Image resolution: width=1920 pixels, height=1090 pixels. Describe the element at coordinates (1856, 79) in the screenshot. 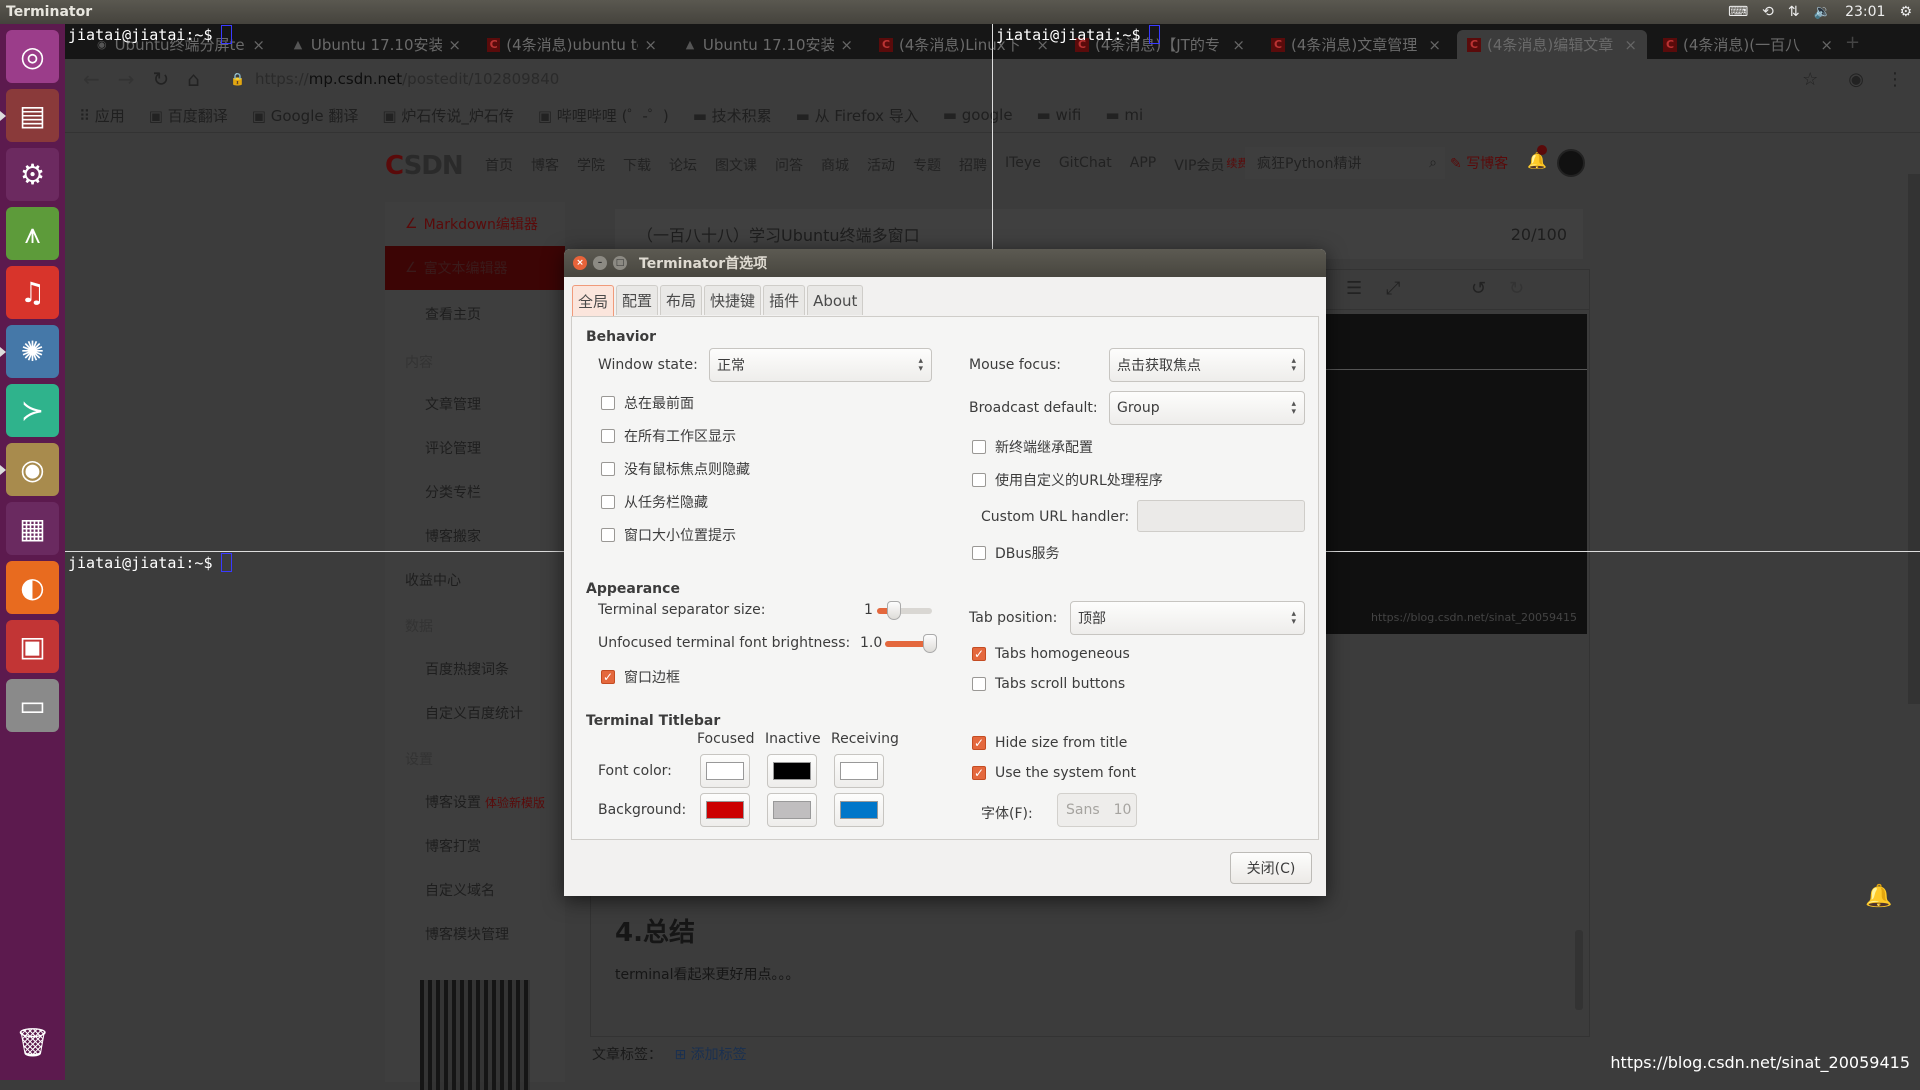

I see `profile-icon: ◉` at that location.